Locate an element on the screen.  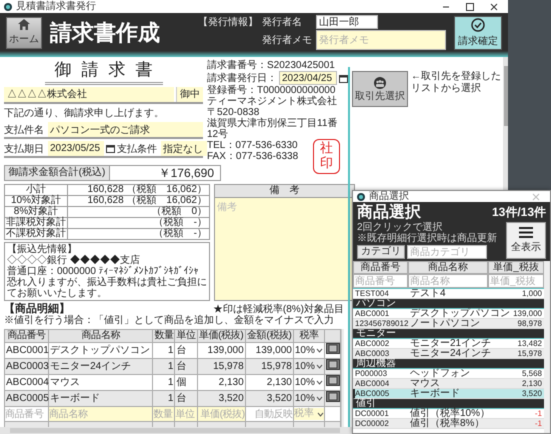
category-button: カテゴリ is located at coordinates (381, 252).